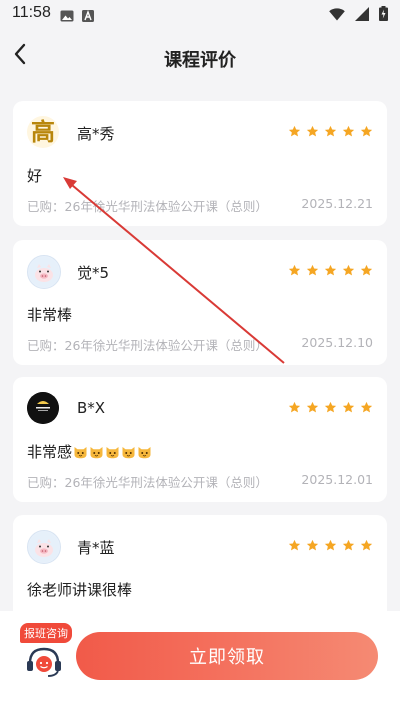 The height and width of the screenshot is (711, 400). I want to click on signal-icon, so click(362, 15).